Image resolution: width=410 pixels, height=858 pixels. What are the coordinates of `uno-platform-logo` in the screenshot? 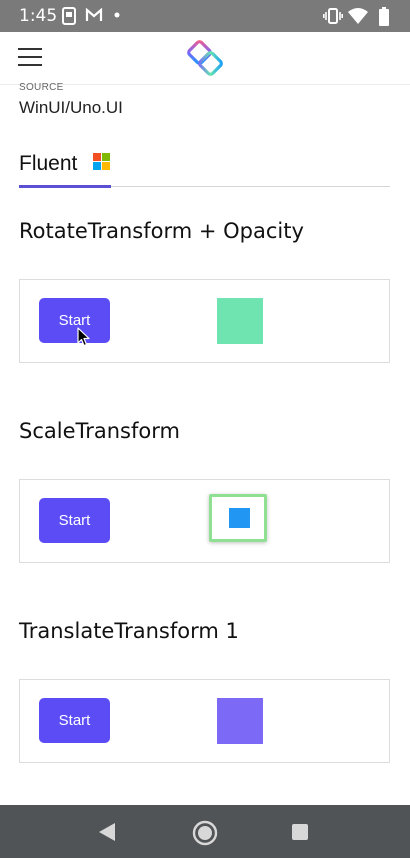 It's located at (205, 58).